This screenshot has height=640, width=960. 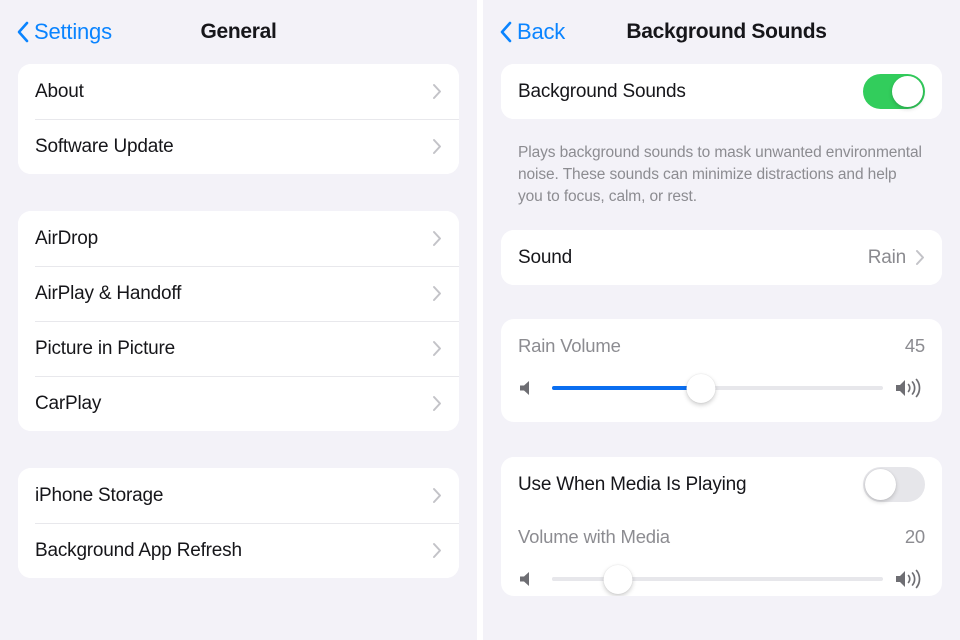 I want to click on use-when-media-playing-row: Use When Media Is Playing, so click(x=721, y=484).